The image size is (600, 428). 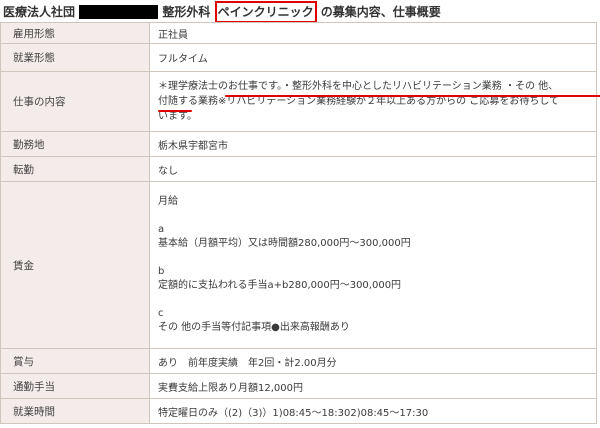 What do you see at coordinates (119, 12) in the screenshot?
I see `redacted-name-block` at bounding box center [119, 12].